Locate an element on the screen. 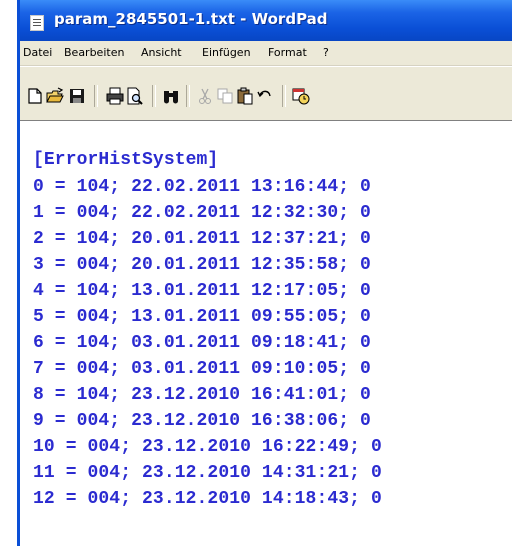  desktop-background is located at coordinates (8, 273).